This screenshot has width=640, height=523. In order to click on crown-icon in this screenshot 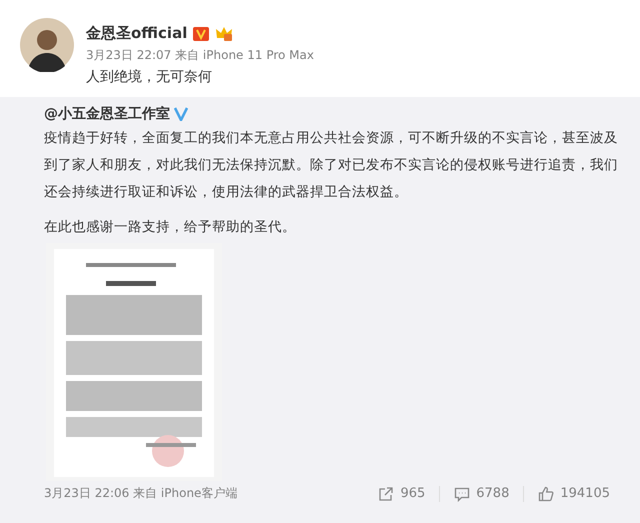, I will do `click(224, 34)`.